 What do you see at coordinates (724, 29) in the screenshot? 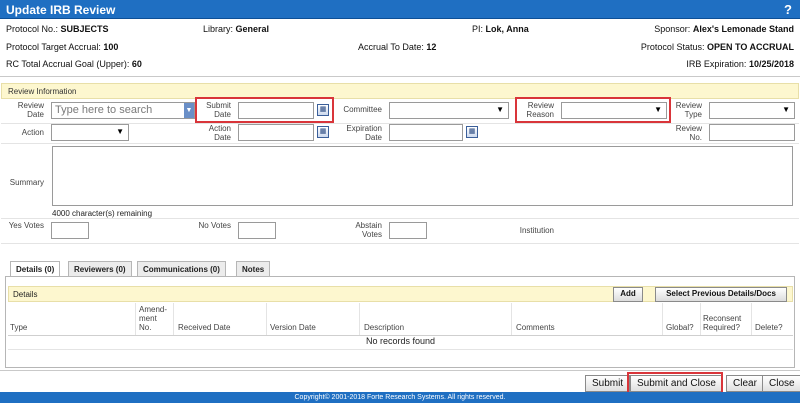
I see `sponsor: Sponsor: Alex's Lemonade Stand` at bounding box center [724, 29].